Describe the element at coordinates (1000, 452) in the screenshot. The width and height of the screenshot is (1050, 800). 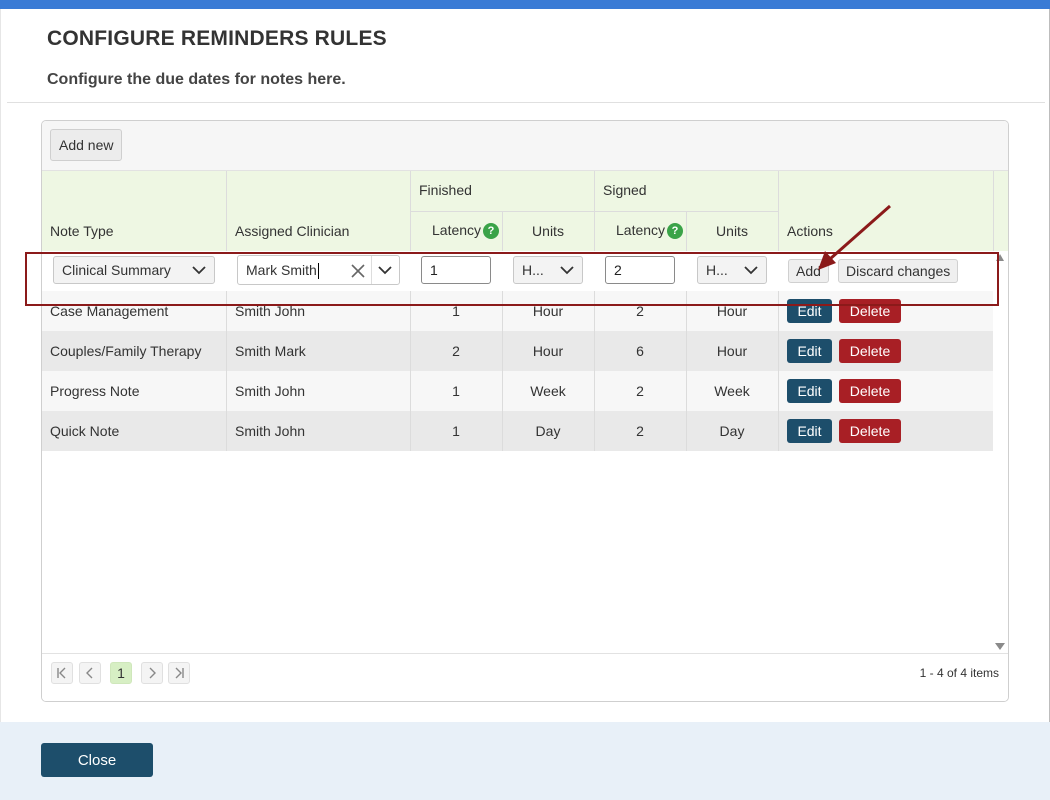
I see `vertical-scrollbar` at that location.